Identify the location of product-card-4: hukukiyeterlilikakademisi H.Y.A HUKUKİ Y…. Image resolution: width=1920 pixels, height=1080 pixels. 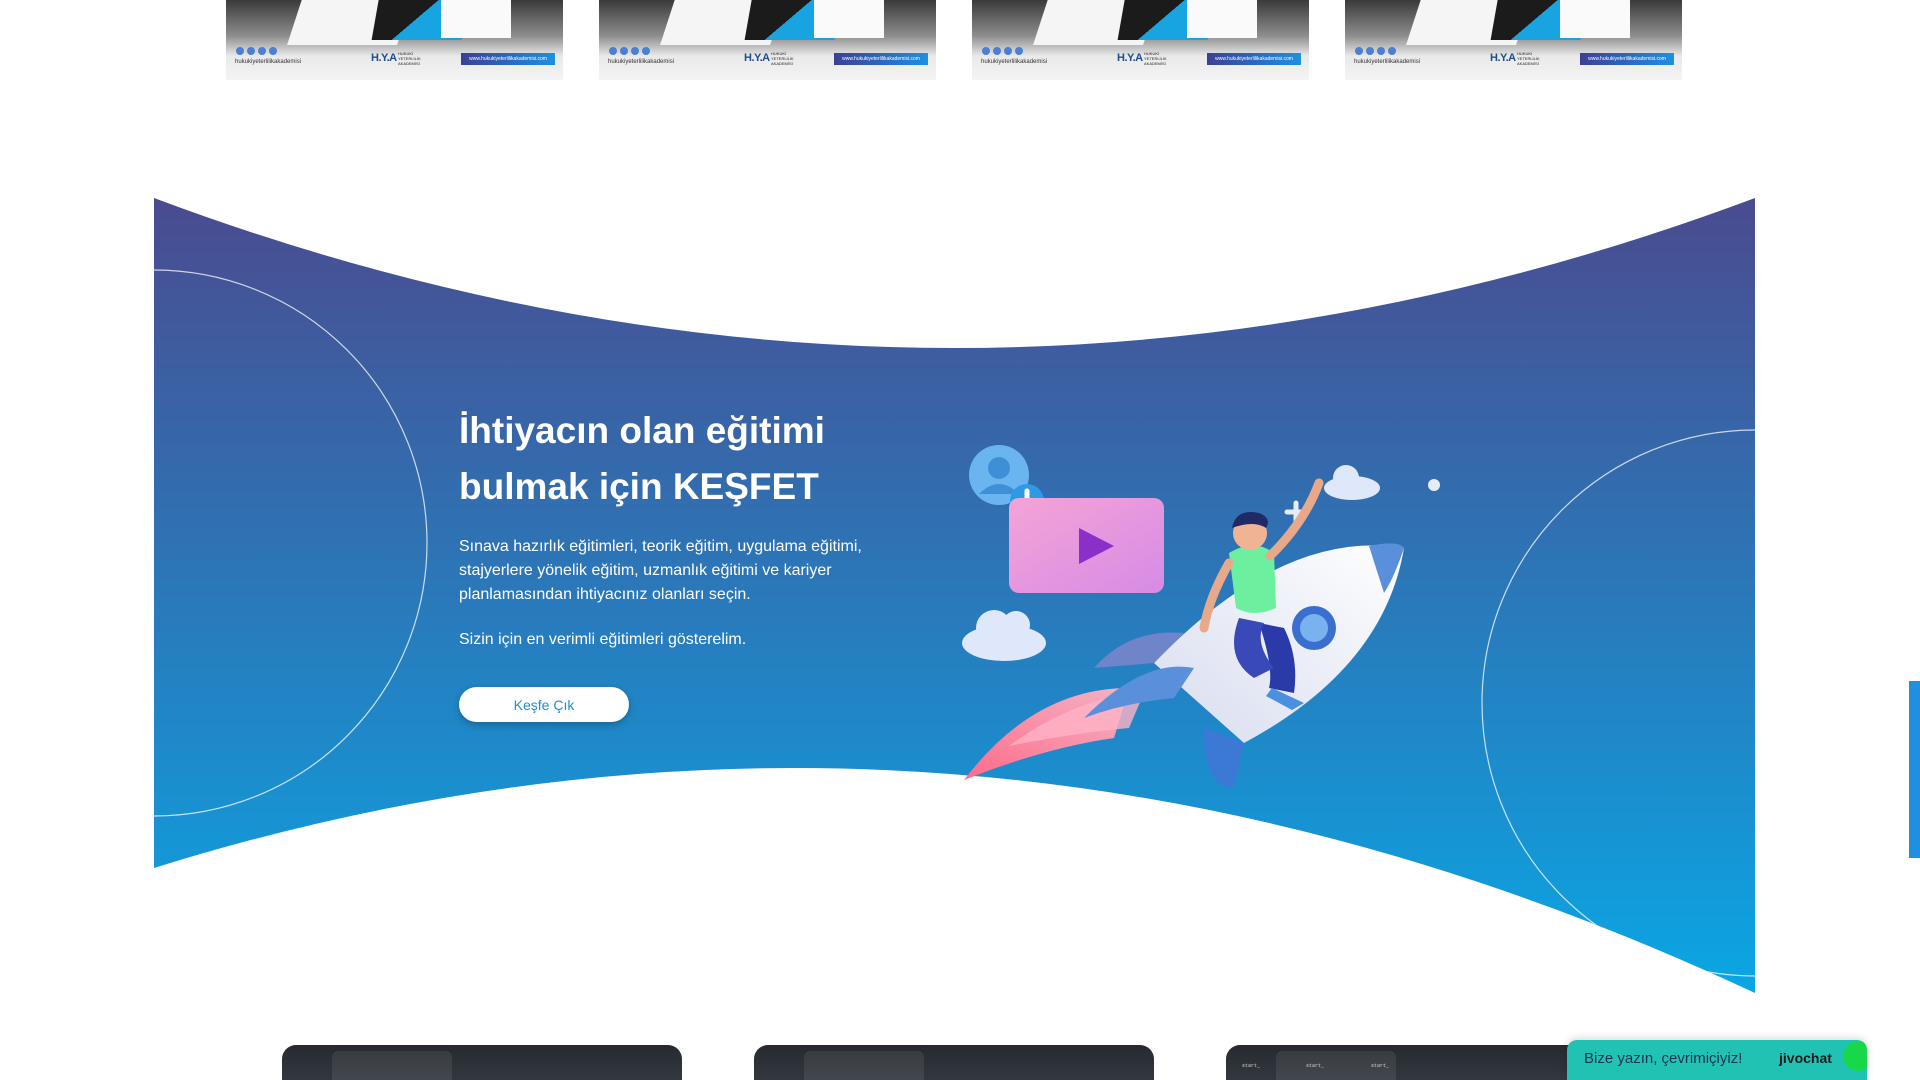
(1513, 40).